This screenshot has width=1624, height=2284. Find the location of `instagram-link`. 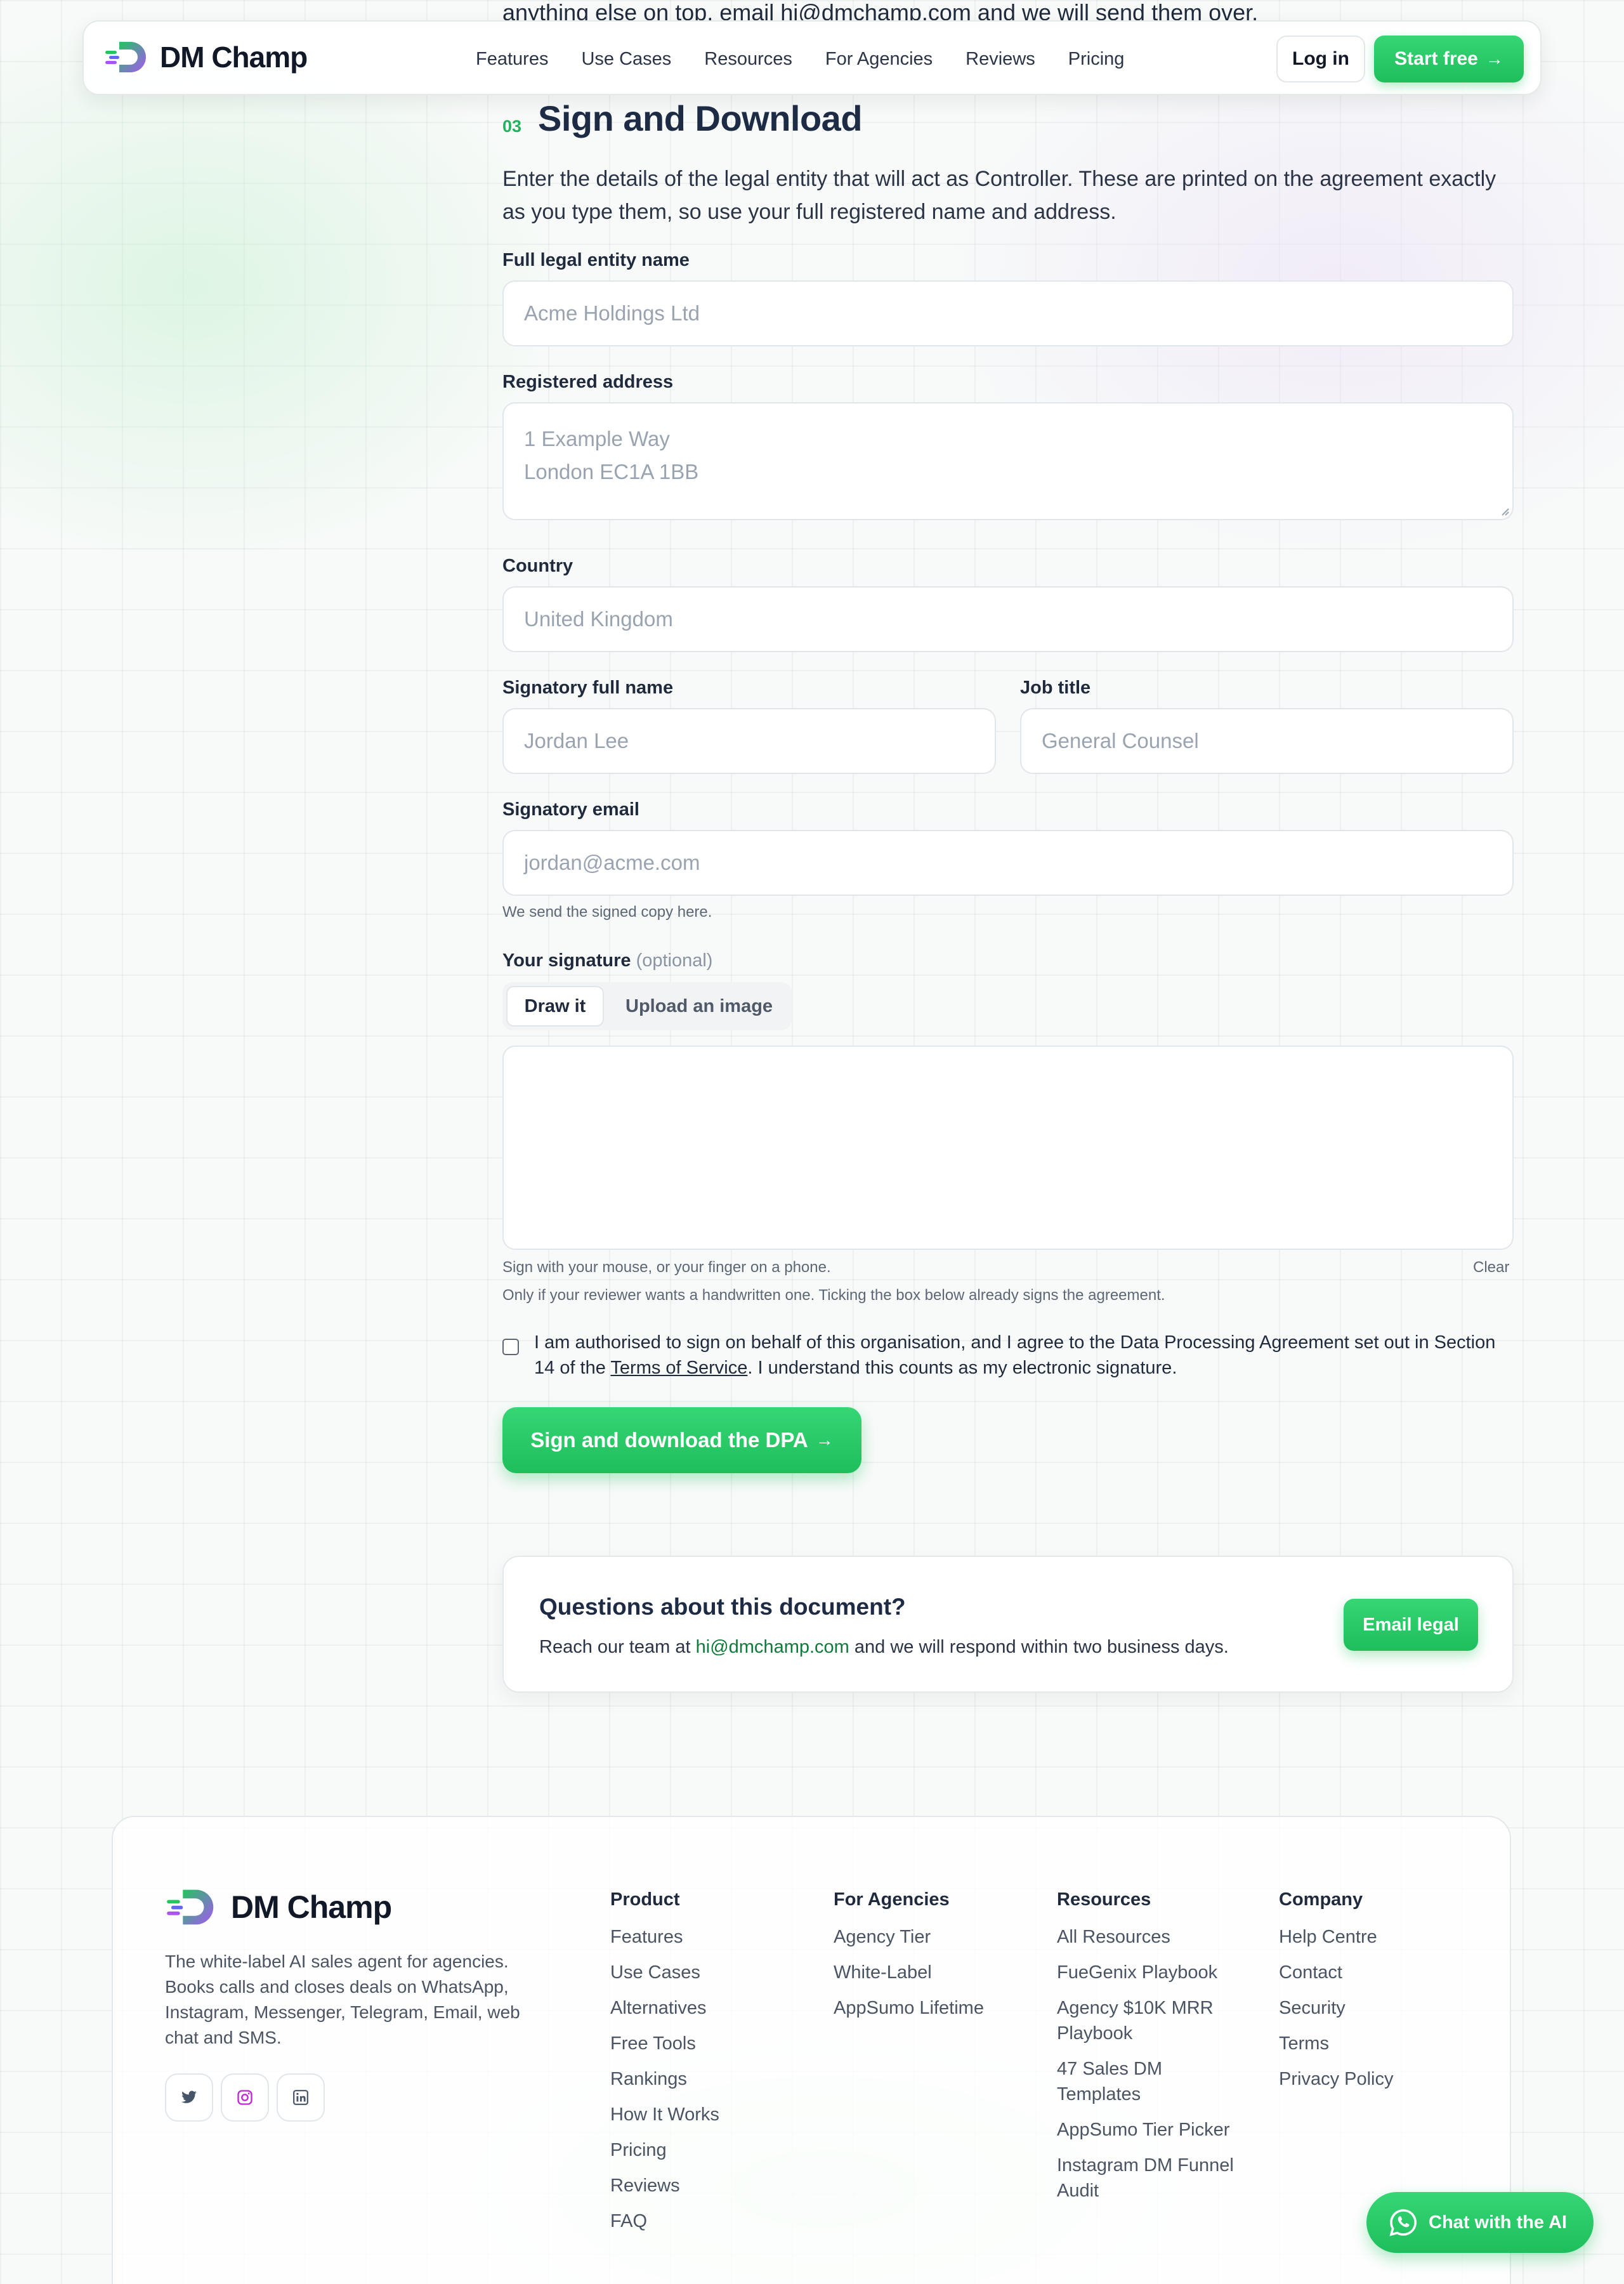

instagram-link is located at coordinates (245, 2097).